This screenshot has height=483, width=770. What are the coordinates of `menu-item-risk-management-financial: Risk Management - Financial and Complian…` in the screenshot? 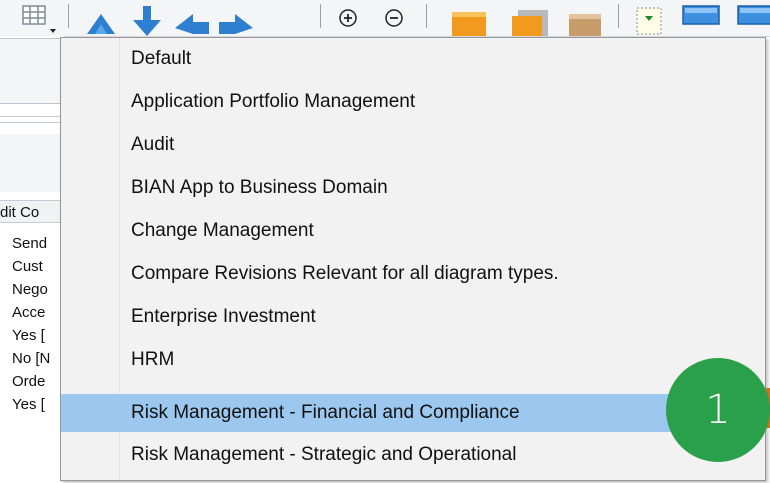 It's located at (413, 413).